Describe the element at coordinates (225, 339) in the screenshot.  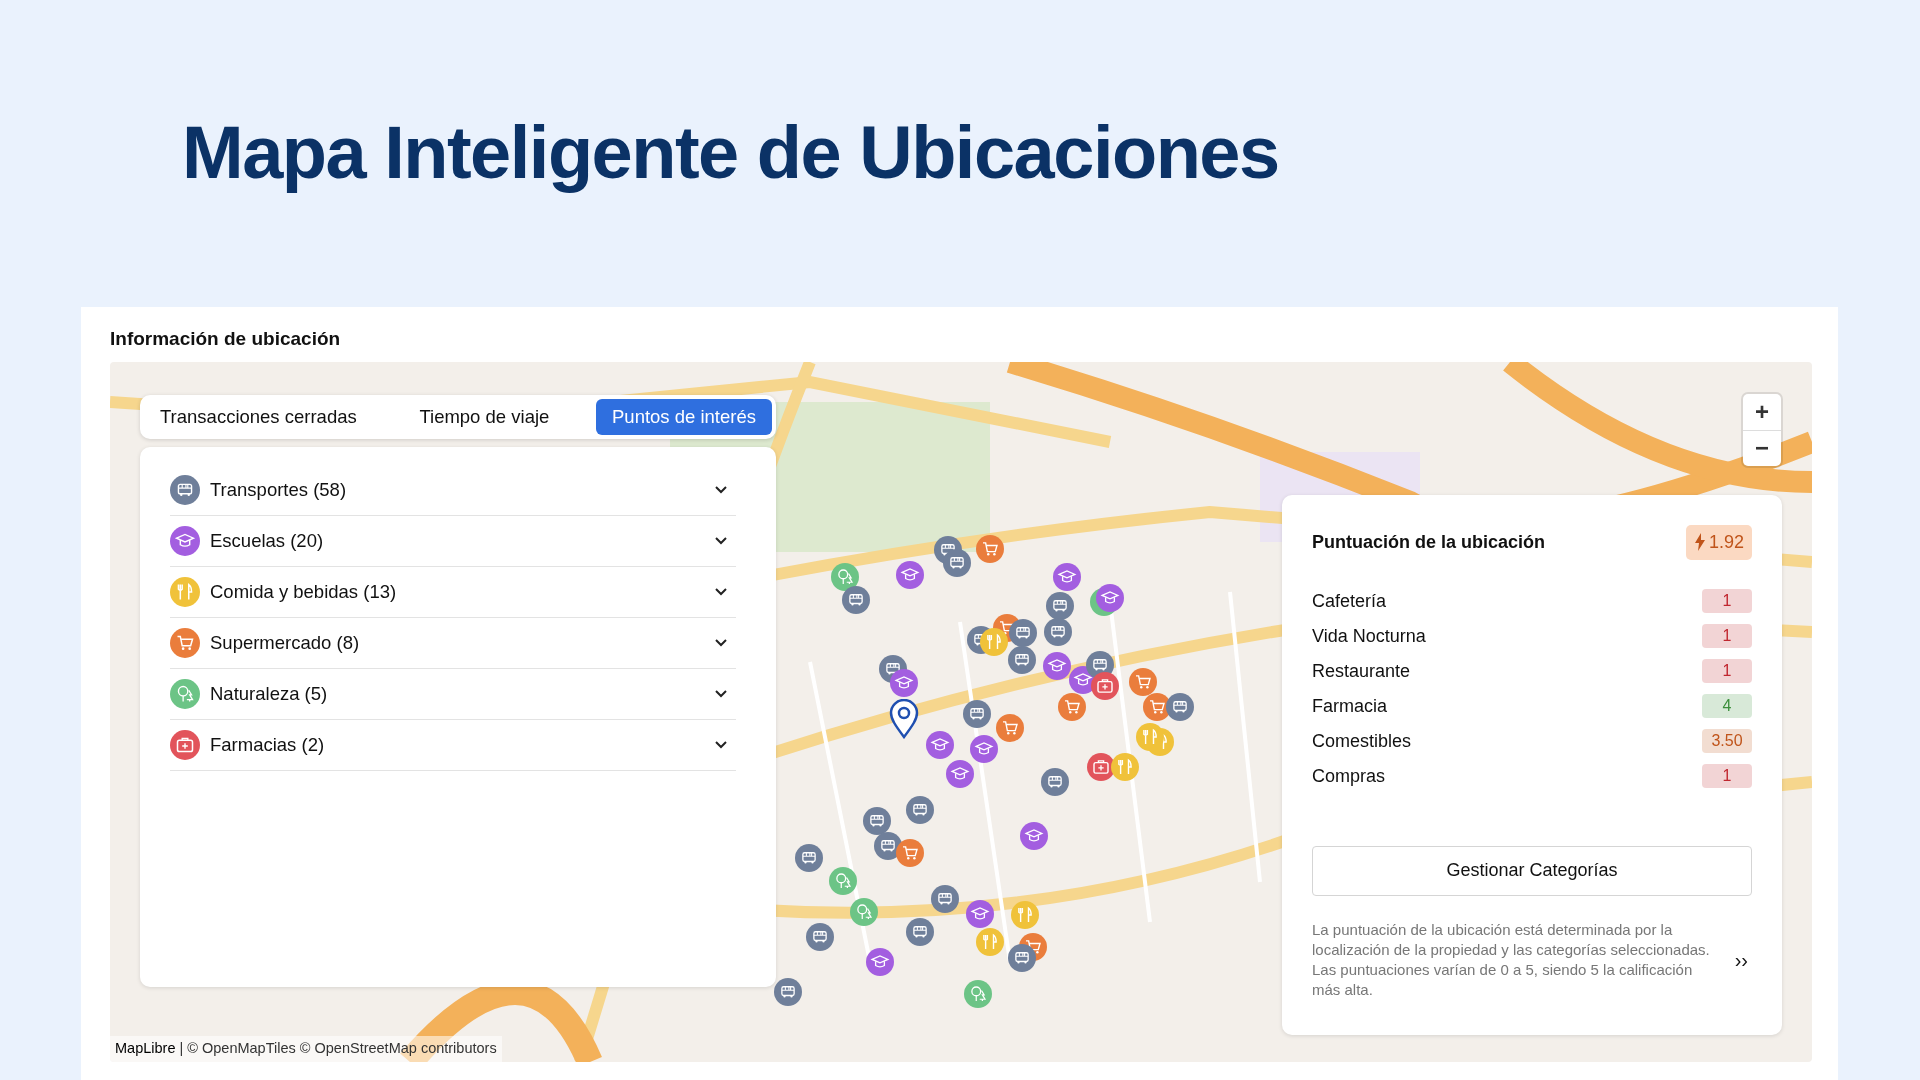
I see `section-title: Información de ubicación` at that location.